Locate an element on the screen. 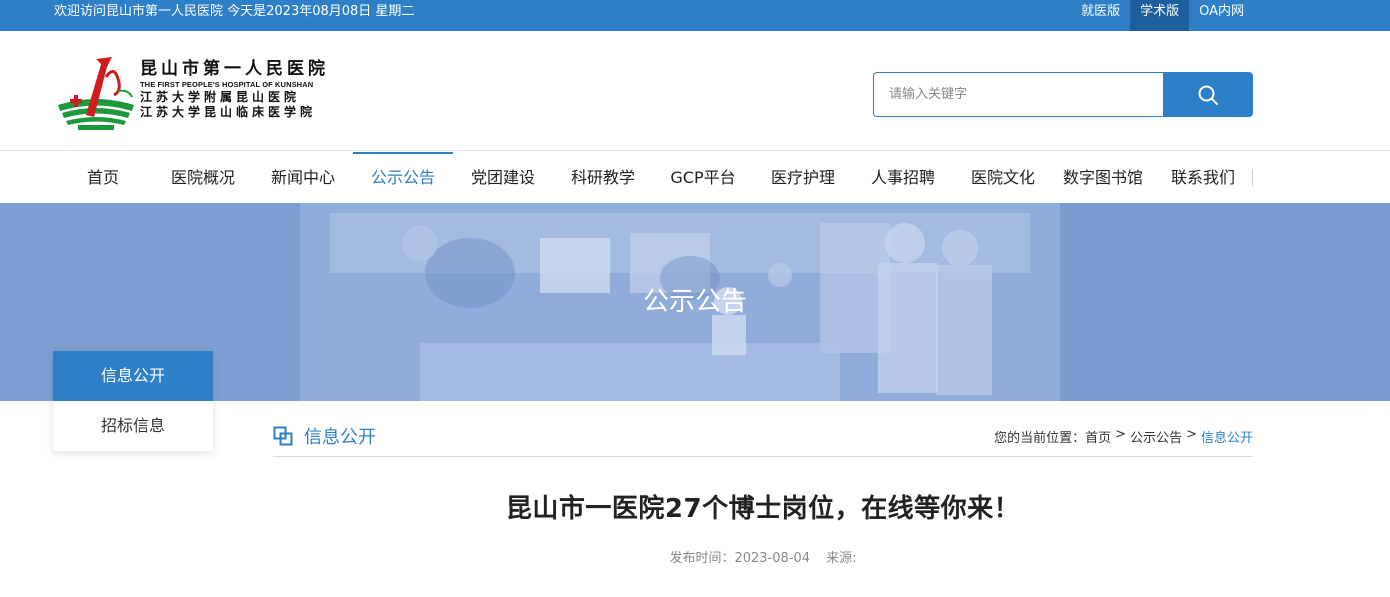 This screenshot has width=1390, height=597. version-links: 就医版 学术版 OA内网 is located at coordinates (1162, 15).